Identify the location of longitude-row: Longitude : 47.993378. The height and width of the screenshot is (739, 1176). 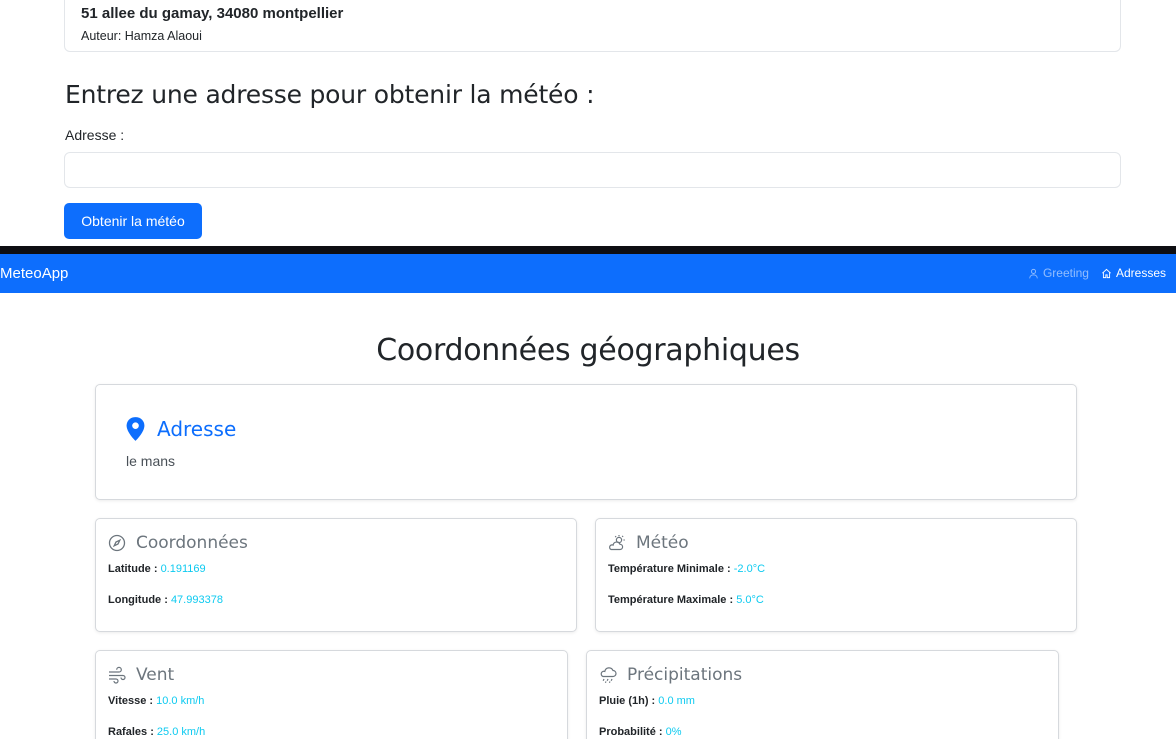
(165, 600).